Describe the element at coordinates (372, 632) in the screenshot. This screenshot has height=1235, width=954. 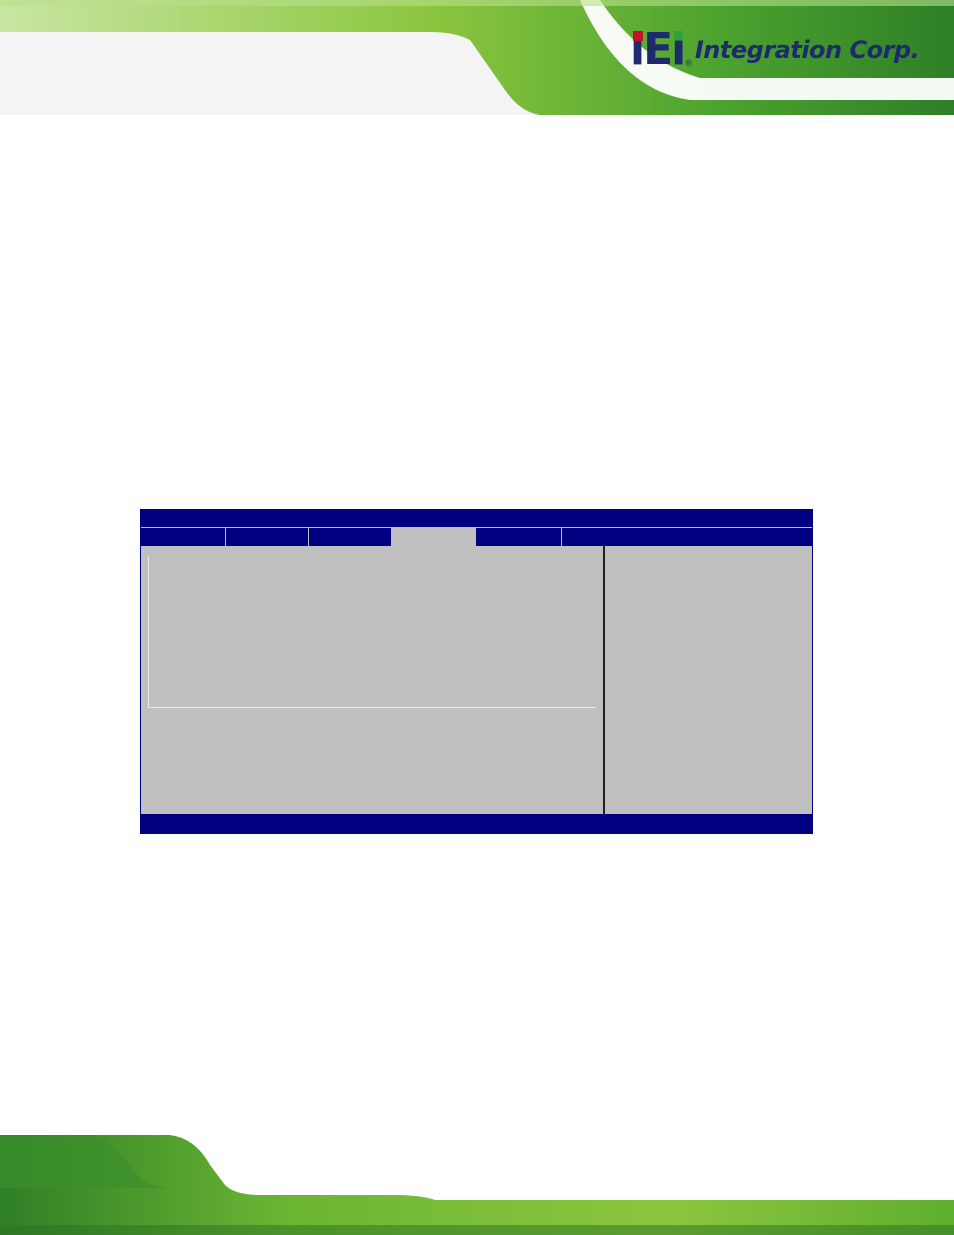
I see `bios-settings-box` at that location.